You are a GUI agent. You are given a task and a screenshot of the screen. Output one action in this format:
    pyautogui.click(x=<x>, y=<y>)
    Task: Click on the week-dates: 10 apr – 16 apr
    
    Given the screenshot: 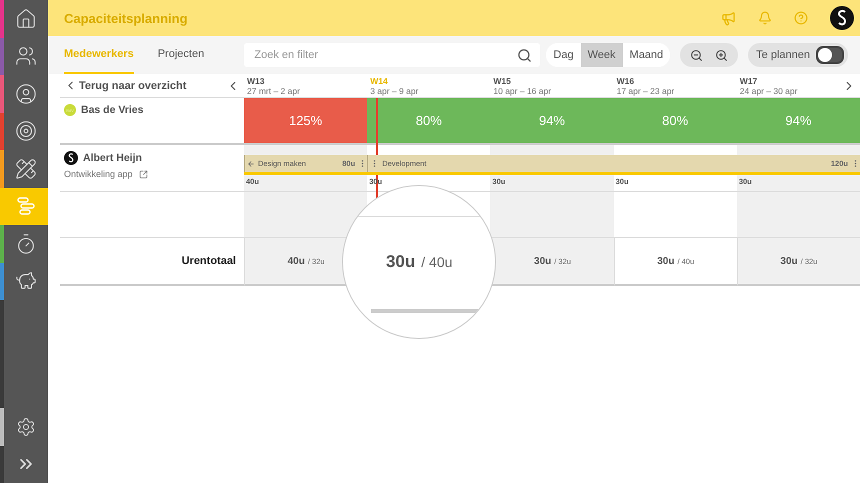 What is the action you would take?
    pyautogui.click(x=522, y=91)
    